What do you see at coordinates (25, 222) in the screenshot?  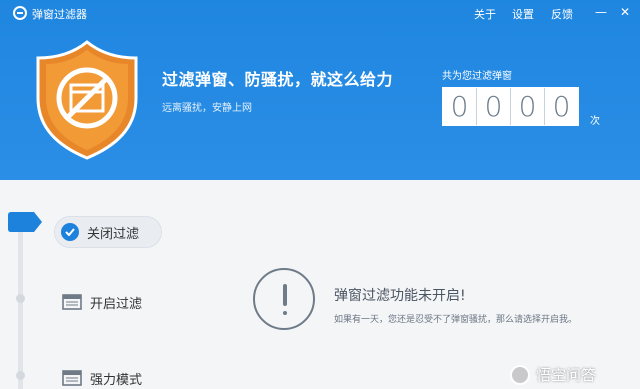 I see `active-pointer-icon` at bounding box center [25, 222].